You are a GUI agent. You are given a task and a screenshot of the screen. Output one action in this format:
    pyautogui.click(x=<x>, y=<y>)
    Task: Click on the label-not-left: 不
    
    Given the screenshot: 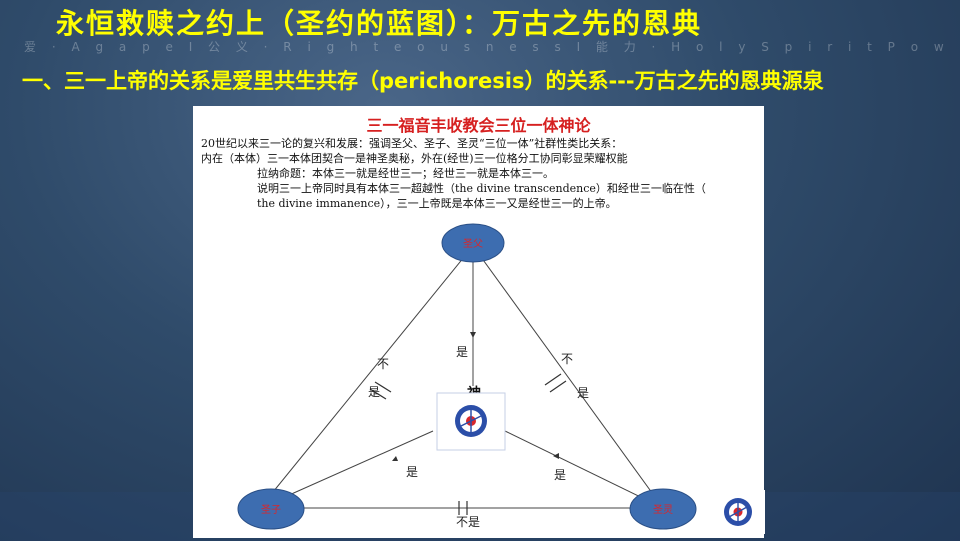 What is the action you would take?
    pyautogui.click(x=383, y=364)
    